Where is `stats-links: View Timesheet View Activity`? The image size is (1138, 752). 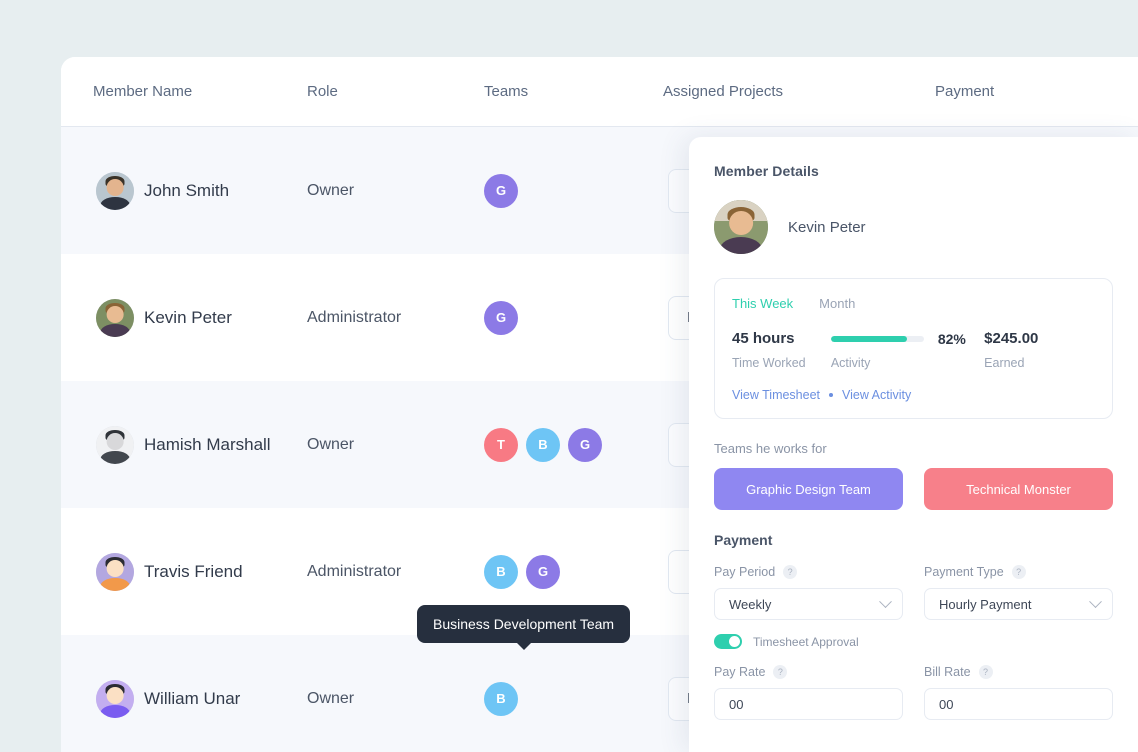 stats-links: View Timesheet View Activity is located at coordinates (913, 395).